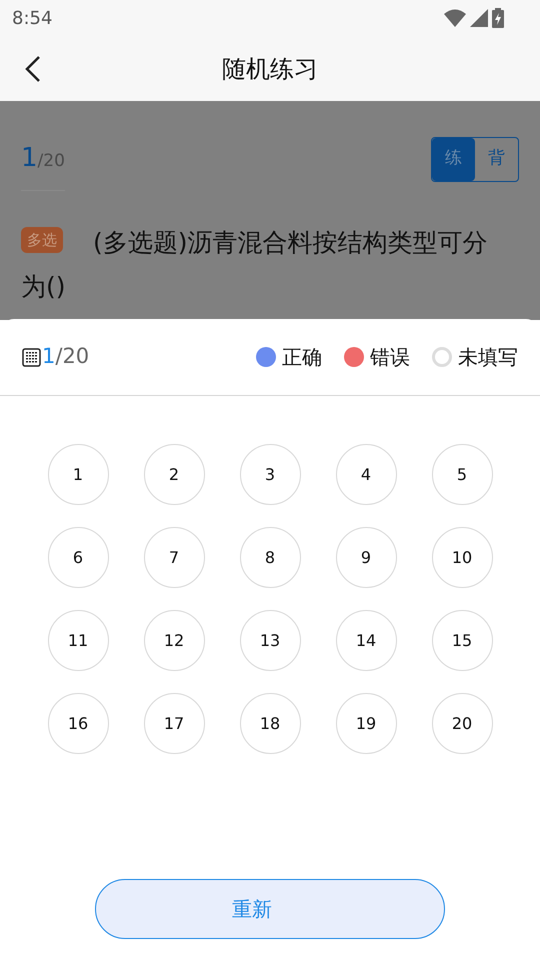  I want to click on question-number-button: 3, so click(270, 474).